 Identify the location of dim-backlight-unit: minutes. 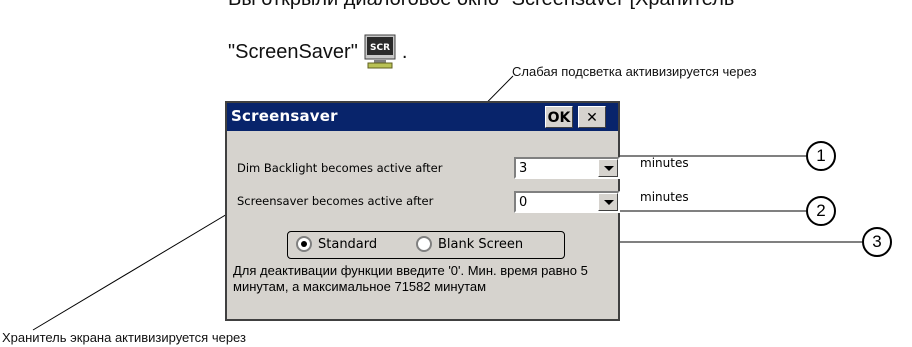
(664, 163).